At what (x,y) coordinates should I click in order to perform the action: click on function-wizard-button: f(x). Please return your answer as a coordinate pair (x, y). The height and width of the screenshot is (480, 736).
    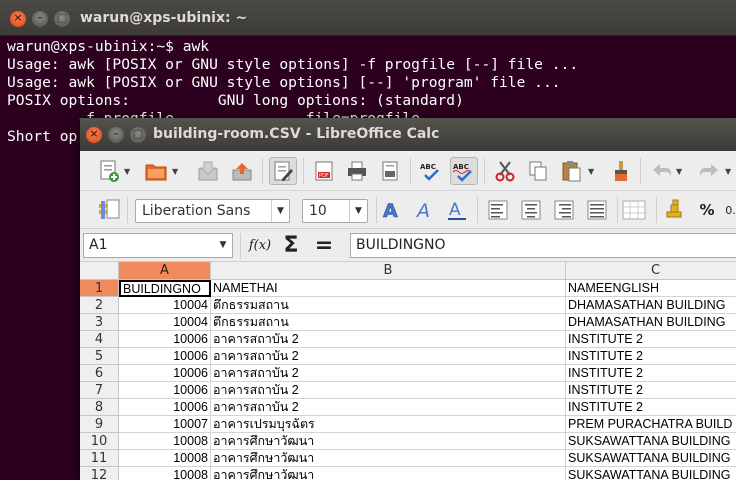
    Looking at the image, I should click on (260, 245).